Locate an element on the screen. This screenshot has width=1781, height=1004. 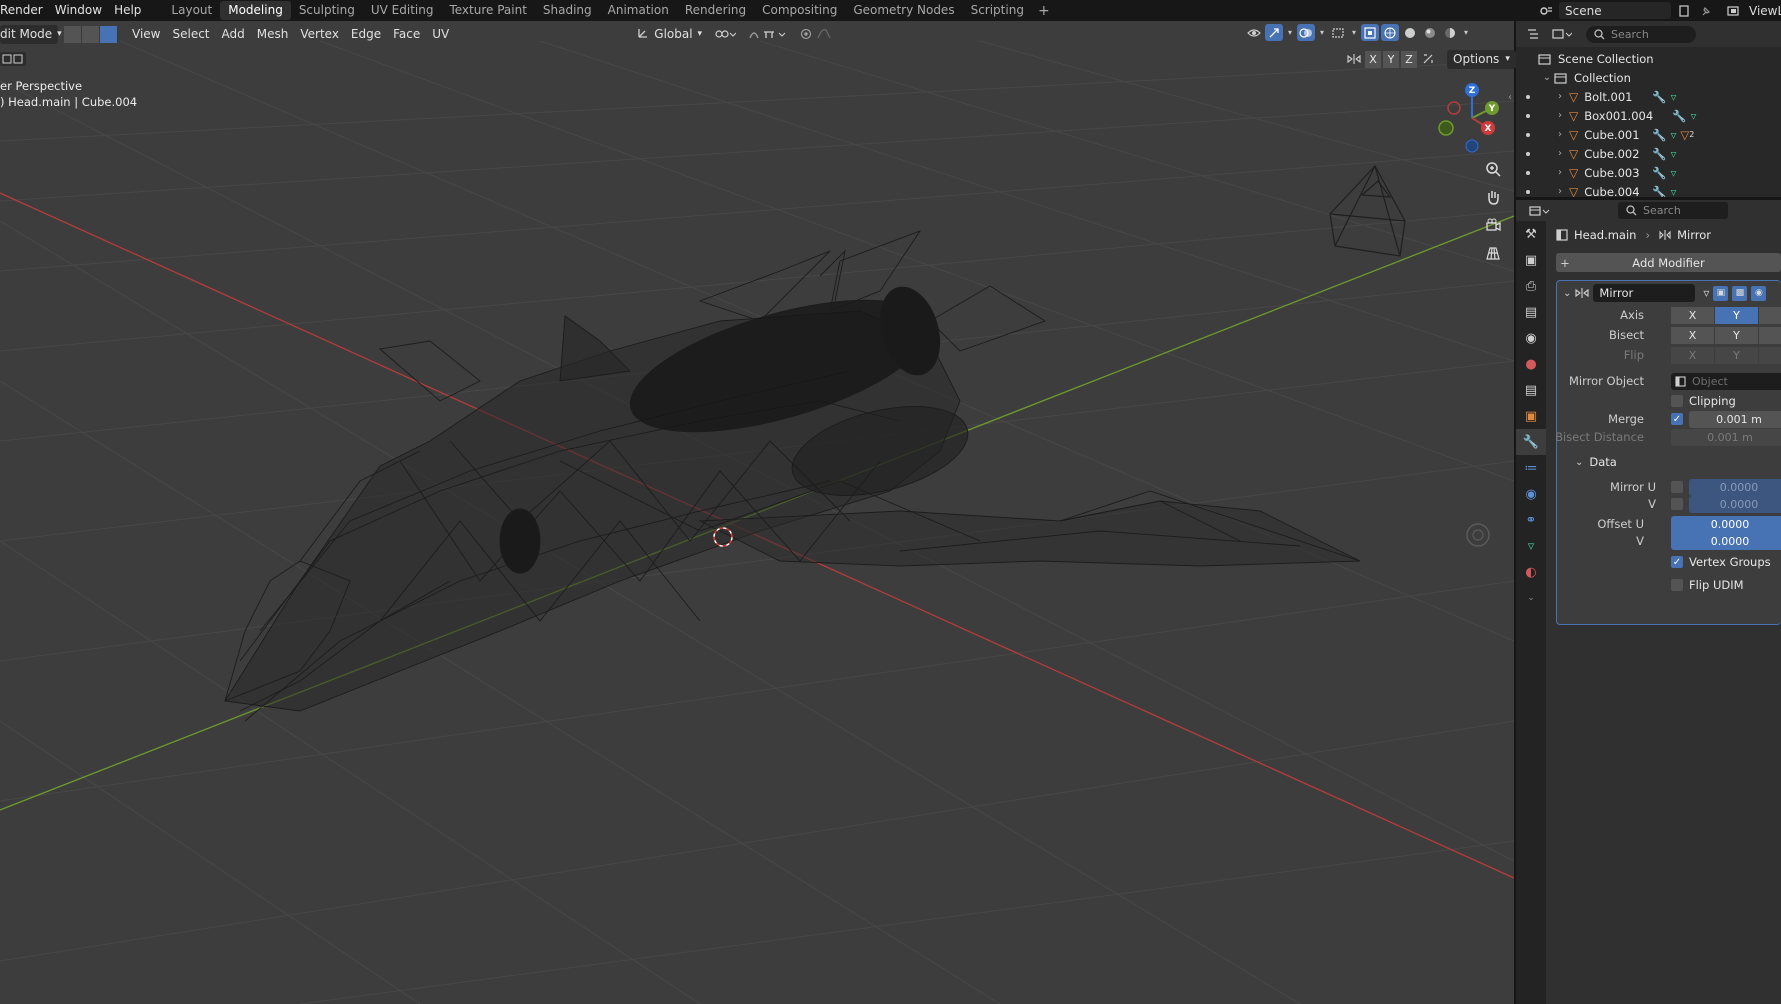
tab-constraints: ⚭ is located at coordinates (1531, 520).